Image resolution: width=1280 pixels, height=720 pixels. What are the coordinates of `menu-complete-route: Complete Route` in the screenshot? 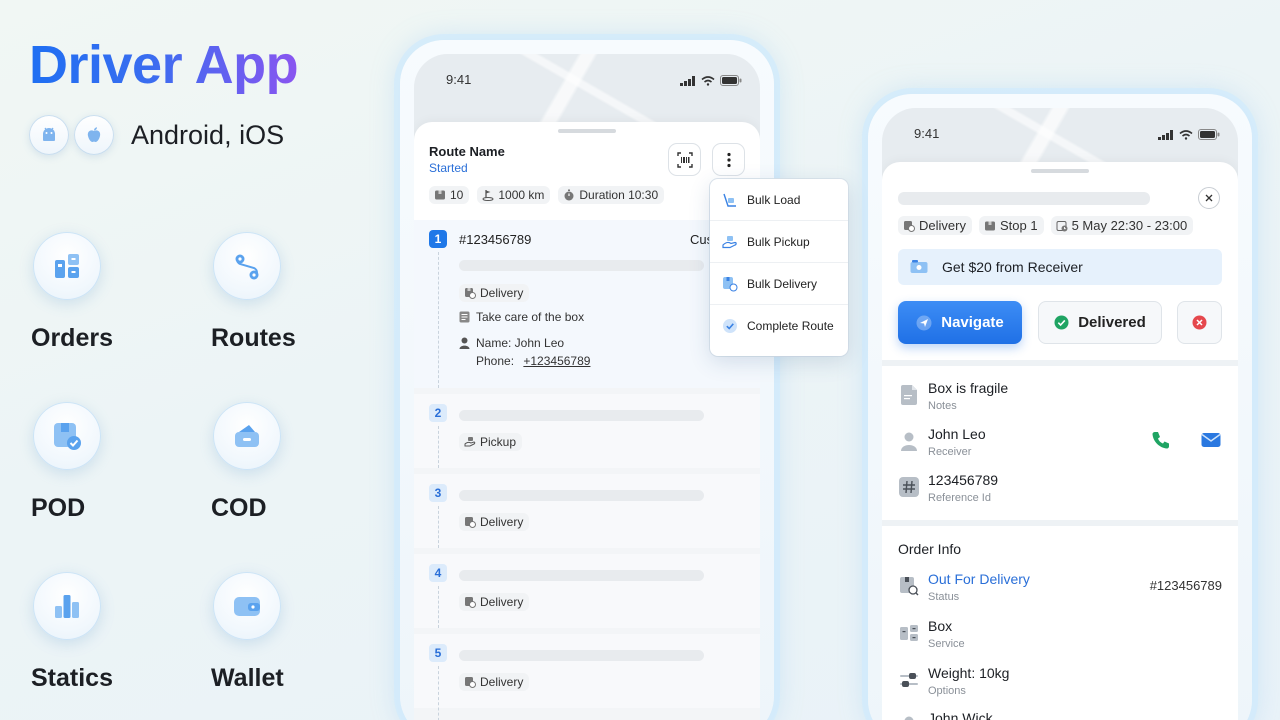 It's located at (779, 326).